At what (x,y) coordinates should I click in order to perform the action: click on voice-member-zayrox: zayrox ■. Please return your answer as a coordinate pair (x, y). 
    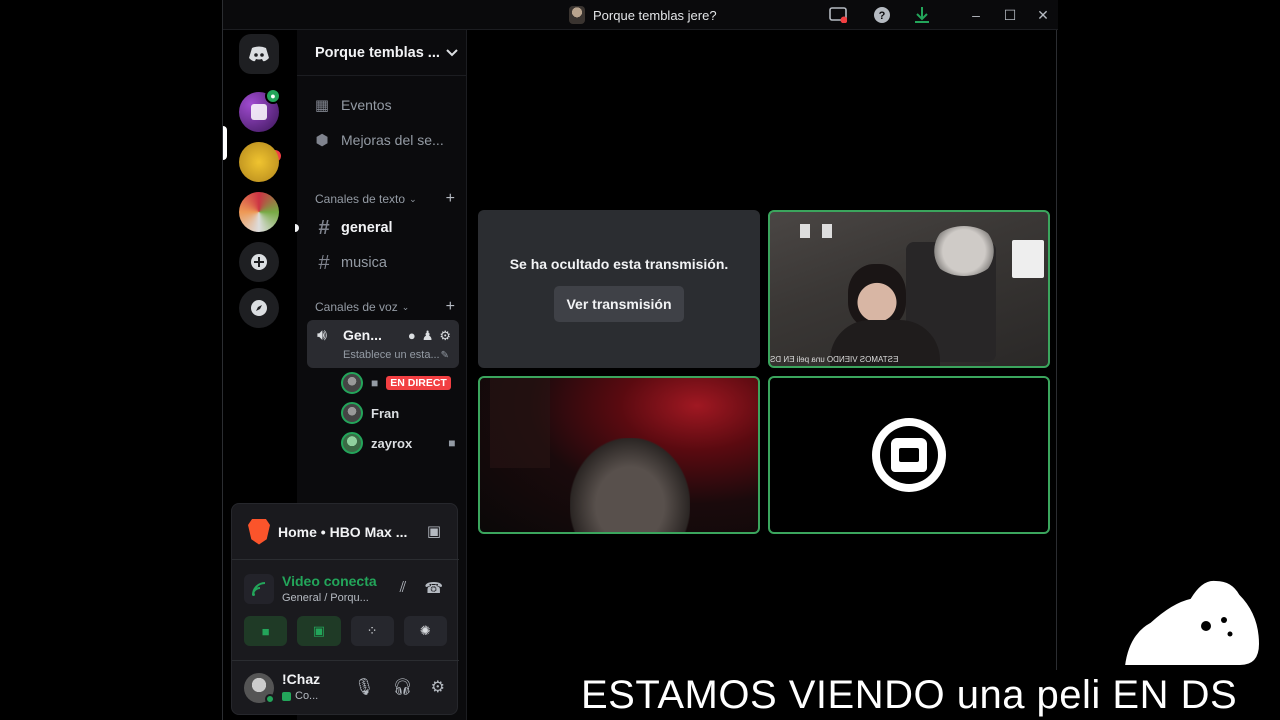
    Looking at the image, I should click on (398, 443).